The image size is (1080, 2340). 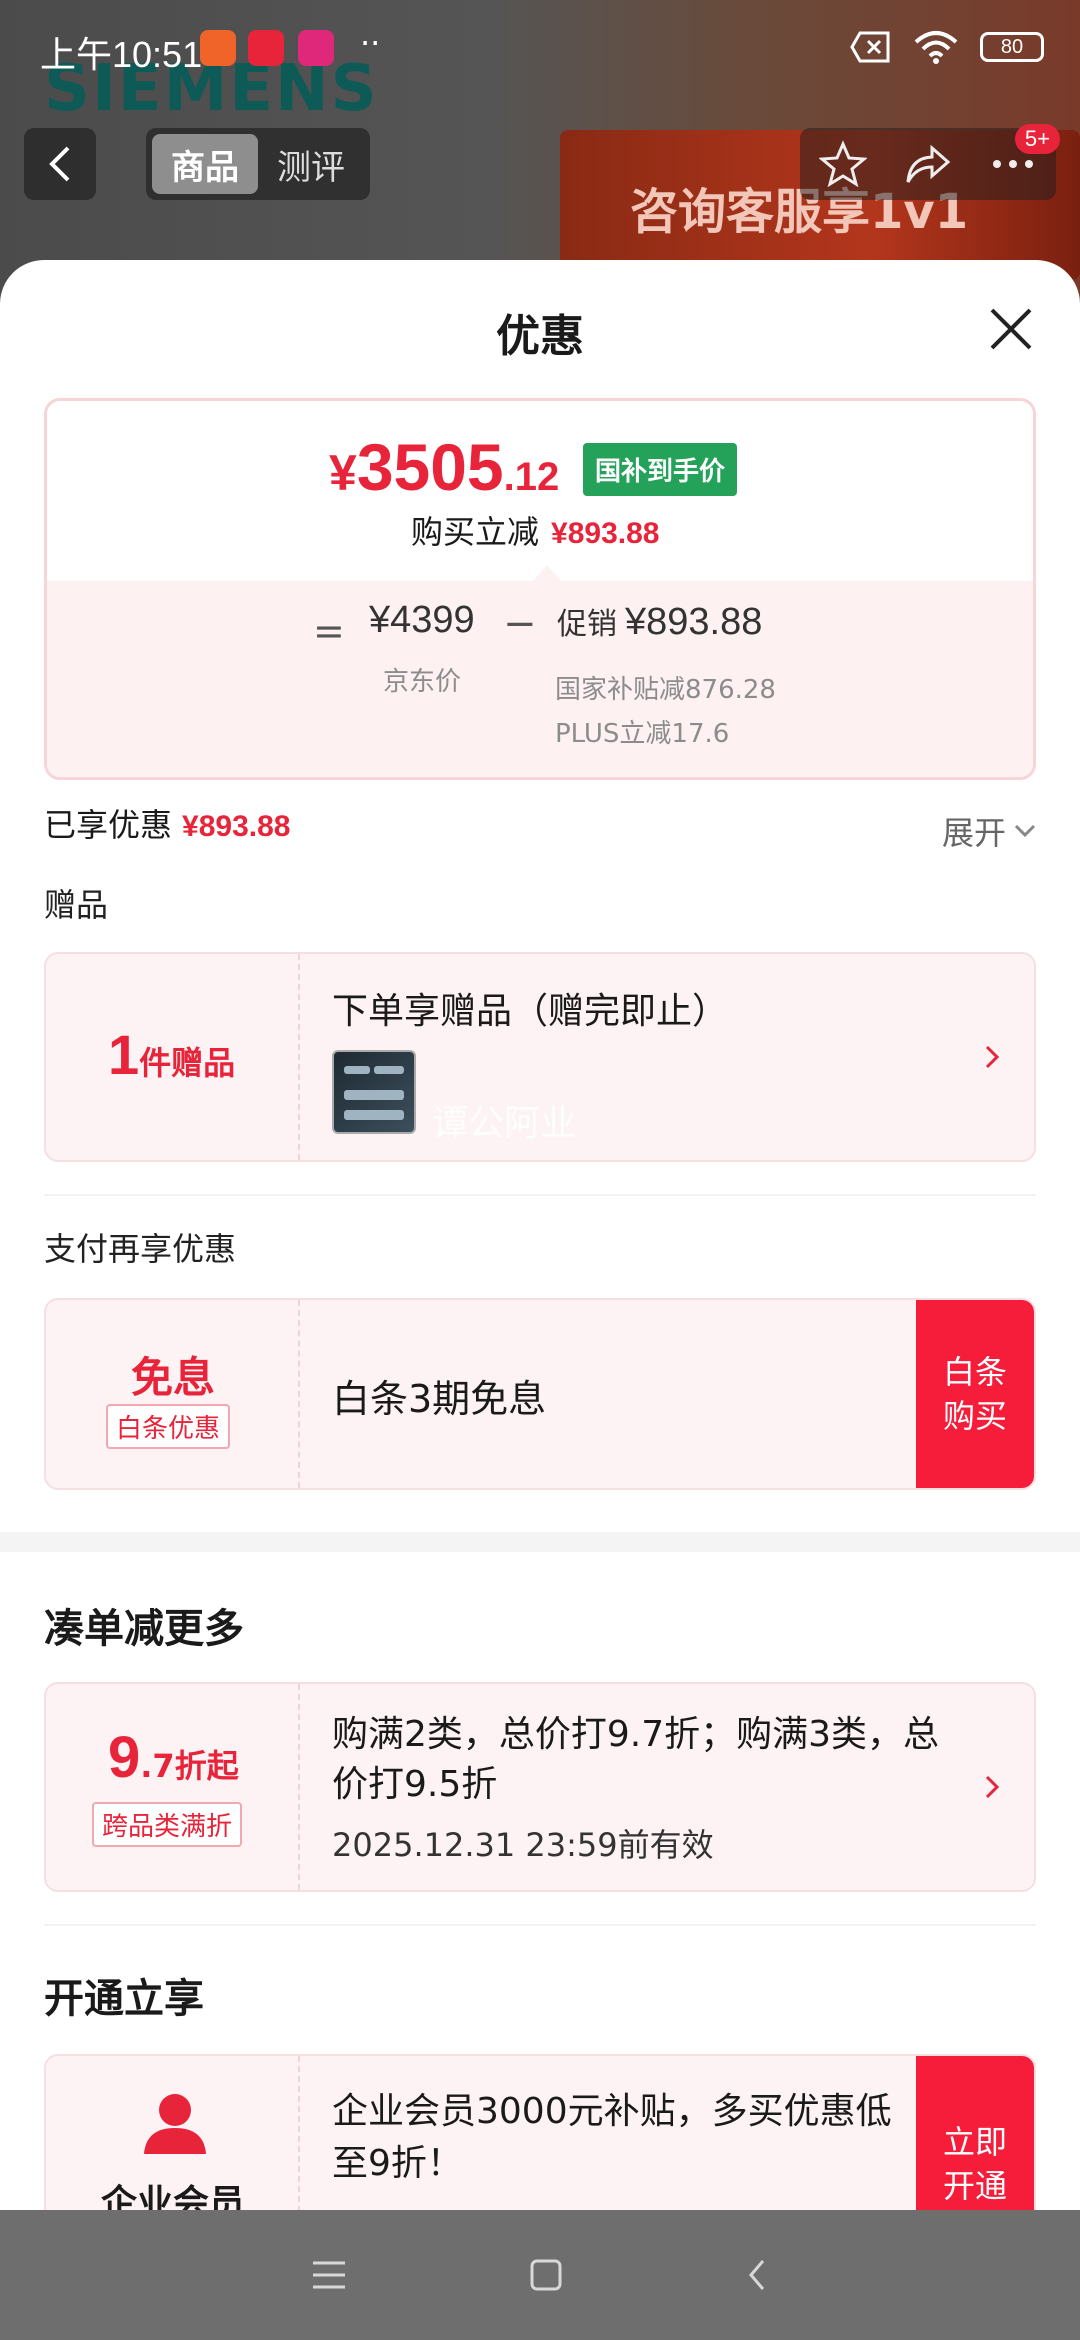 What do you see at coordinates (124, 1054) in the screenshot?
I see `gift-count-number: 1` at bounding box center [124, 1054].